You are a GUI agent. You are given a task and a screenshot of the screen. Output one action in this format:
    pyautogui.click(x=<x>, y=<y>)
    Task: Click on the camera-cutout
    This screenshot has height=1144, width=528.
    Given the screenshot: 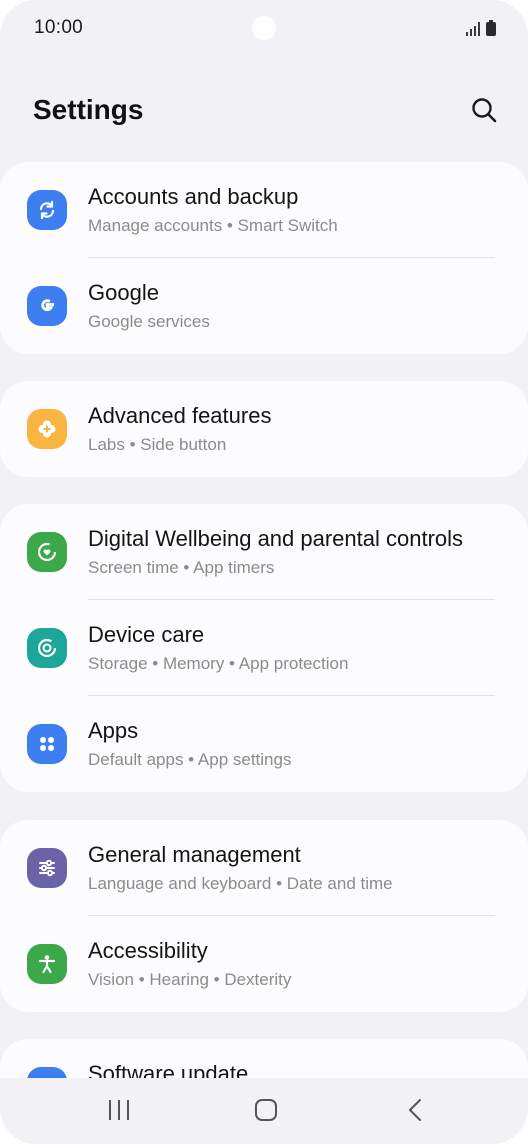 What is the action you would take?
    pyautogui.click(x=264, y=28)
    